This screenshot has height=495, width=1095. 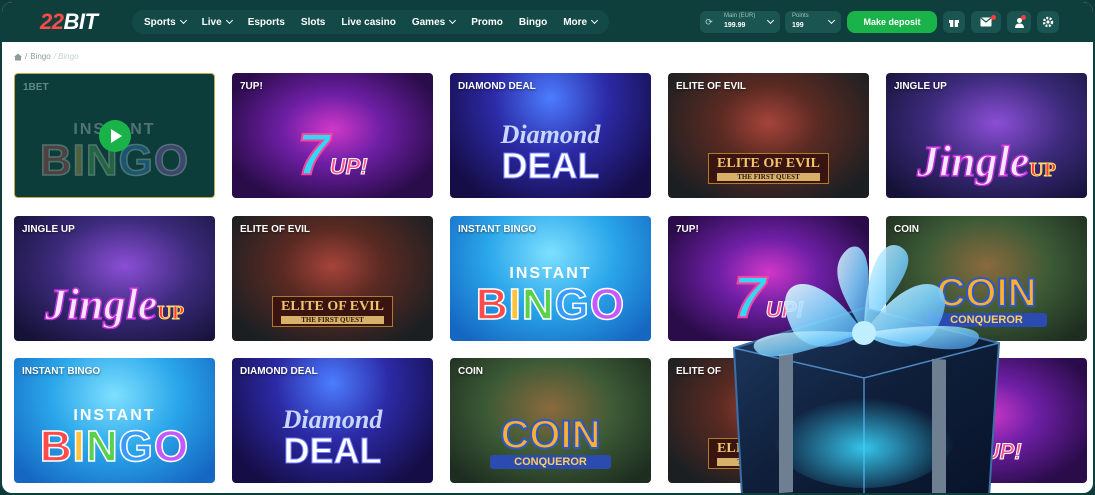 I want to click on game-tile: INSTANTBINGO1BET, so click(x=114, y=135).